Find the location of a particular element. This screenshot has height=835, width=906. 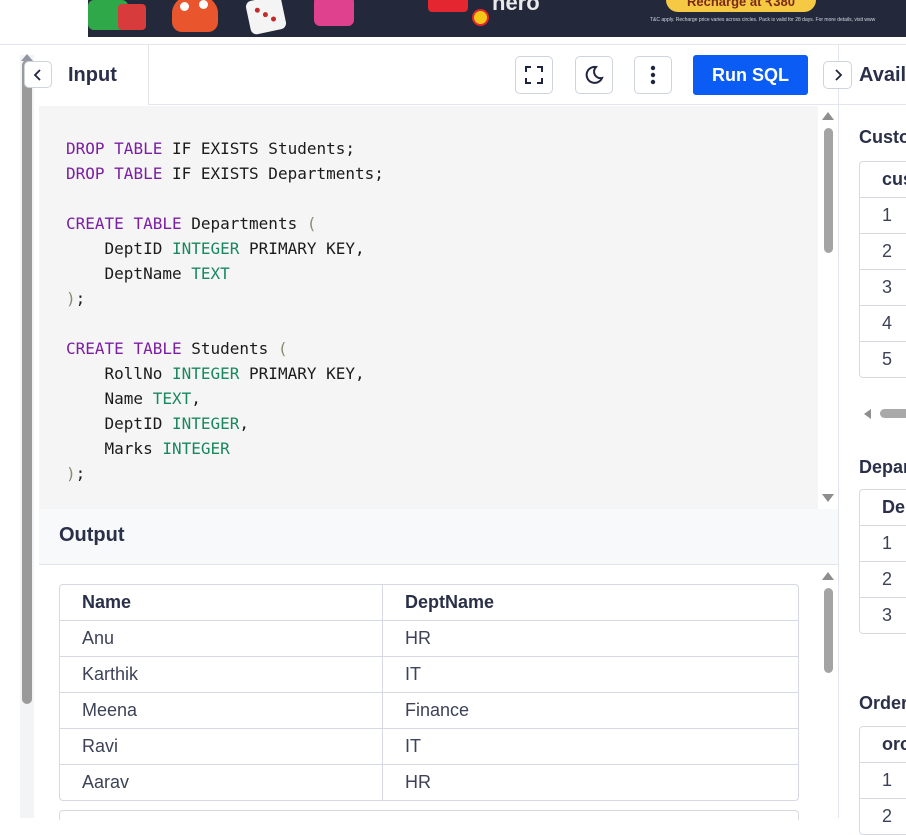

chevron-left-icon is located at coordinates (37, 74).